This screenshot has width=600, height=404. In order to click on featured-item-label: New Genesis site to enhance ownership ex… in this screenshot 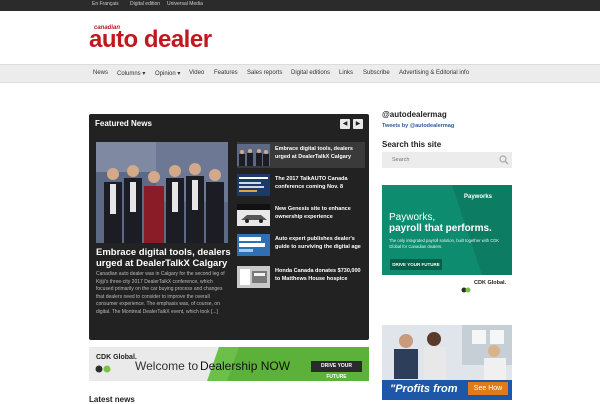, I will do `click(313, 213)`.